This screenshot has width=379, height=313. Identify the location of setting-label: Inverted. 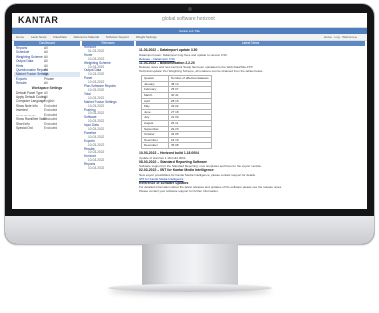
(22, 110).